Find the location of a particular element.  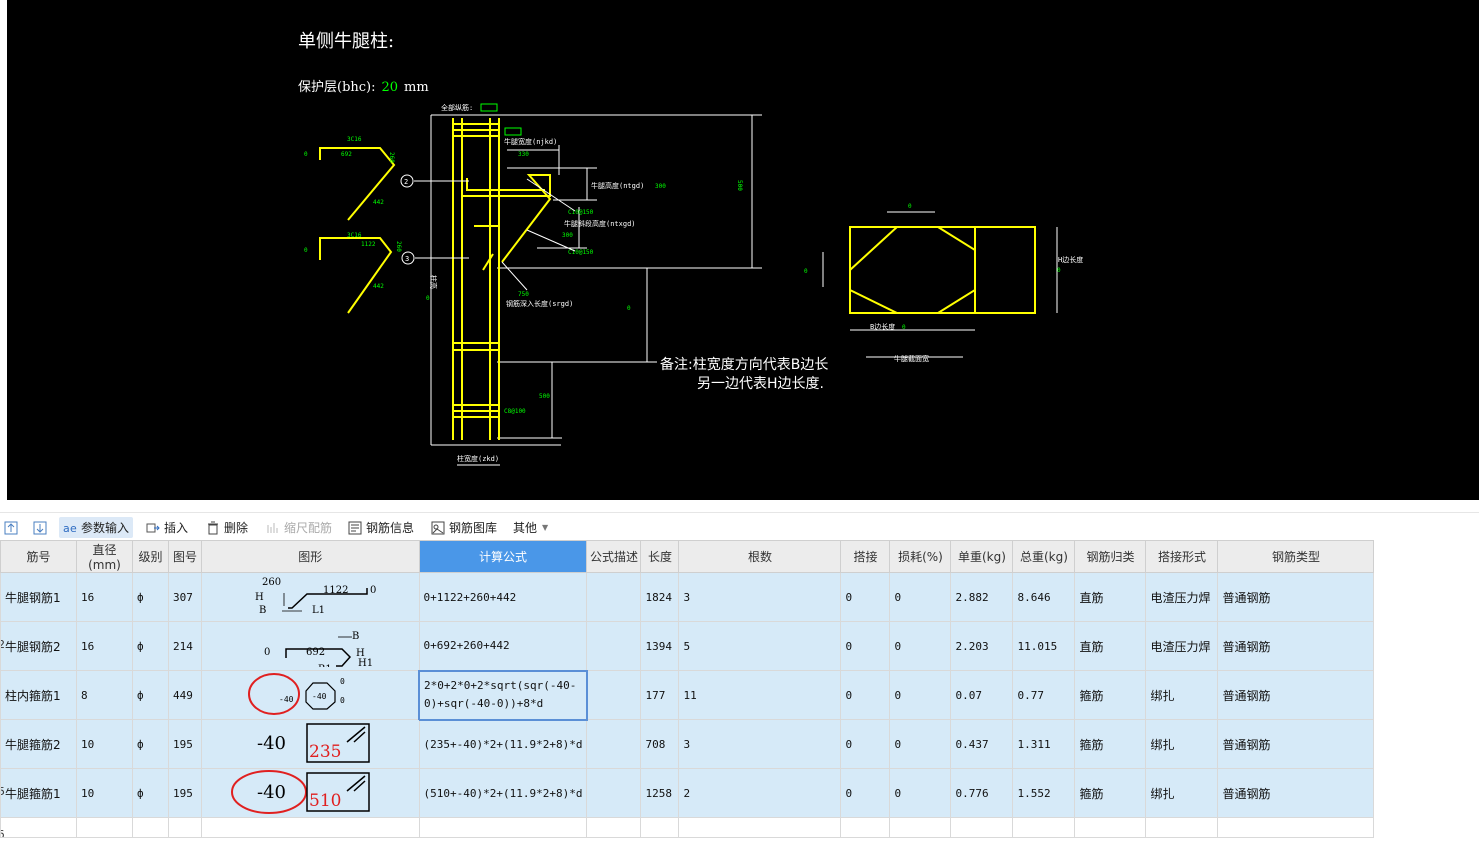

cell-name: 5牛腿箍筋1 is located at coordinates (38, 793).